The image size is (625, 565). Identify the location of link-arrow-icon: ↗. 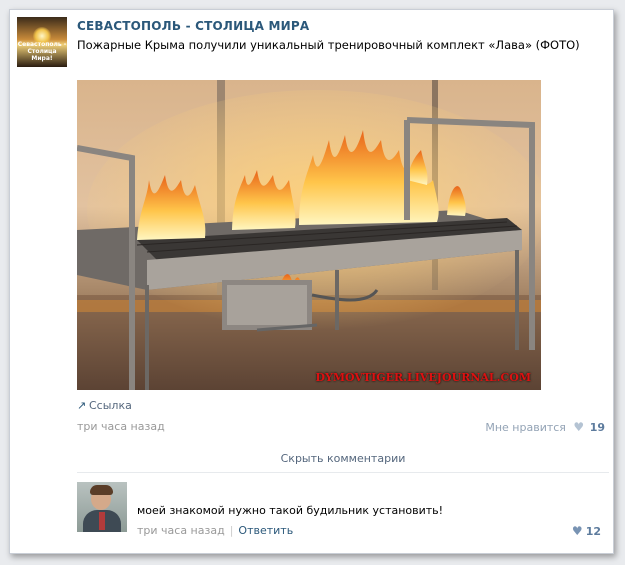
(82, 405).